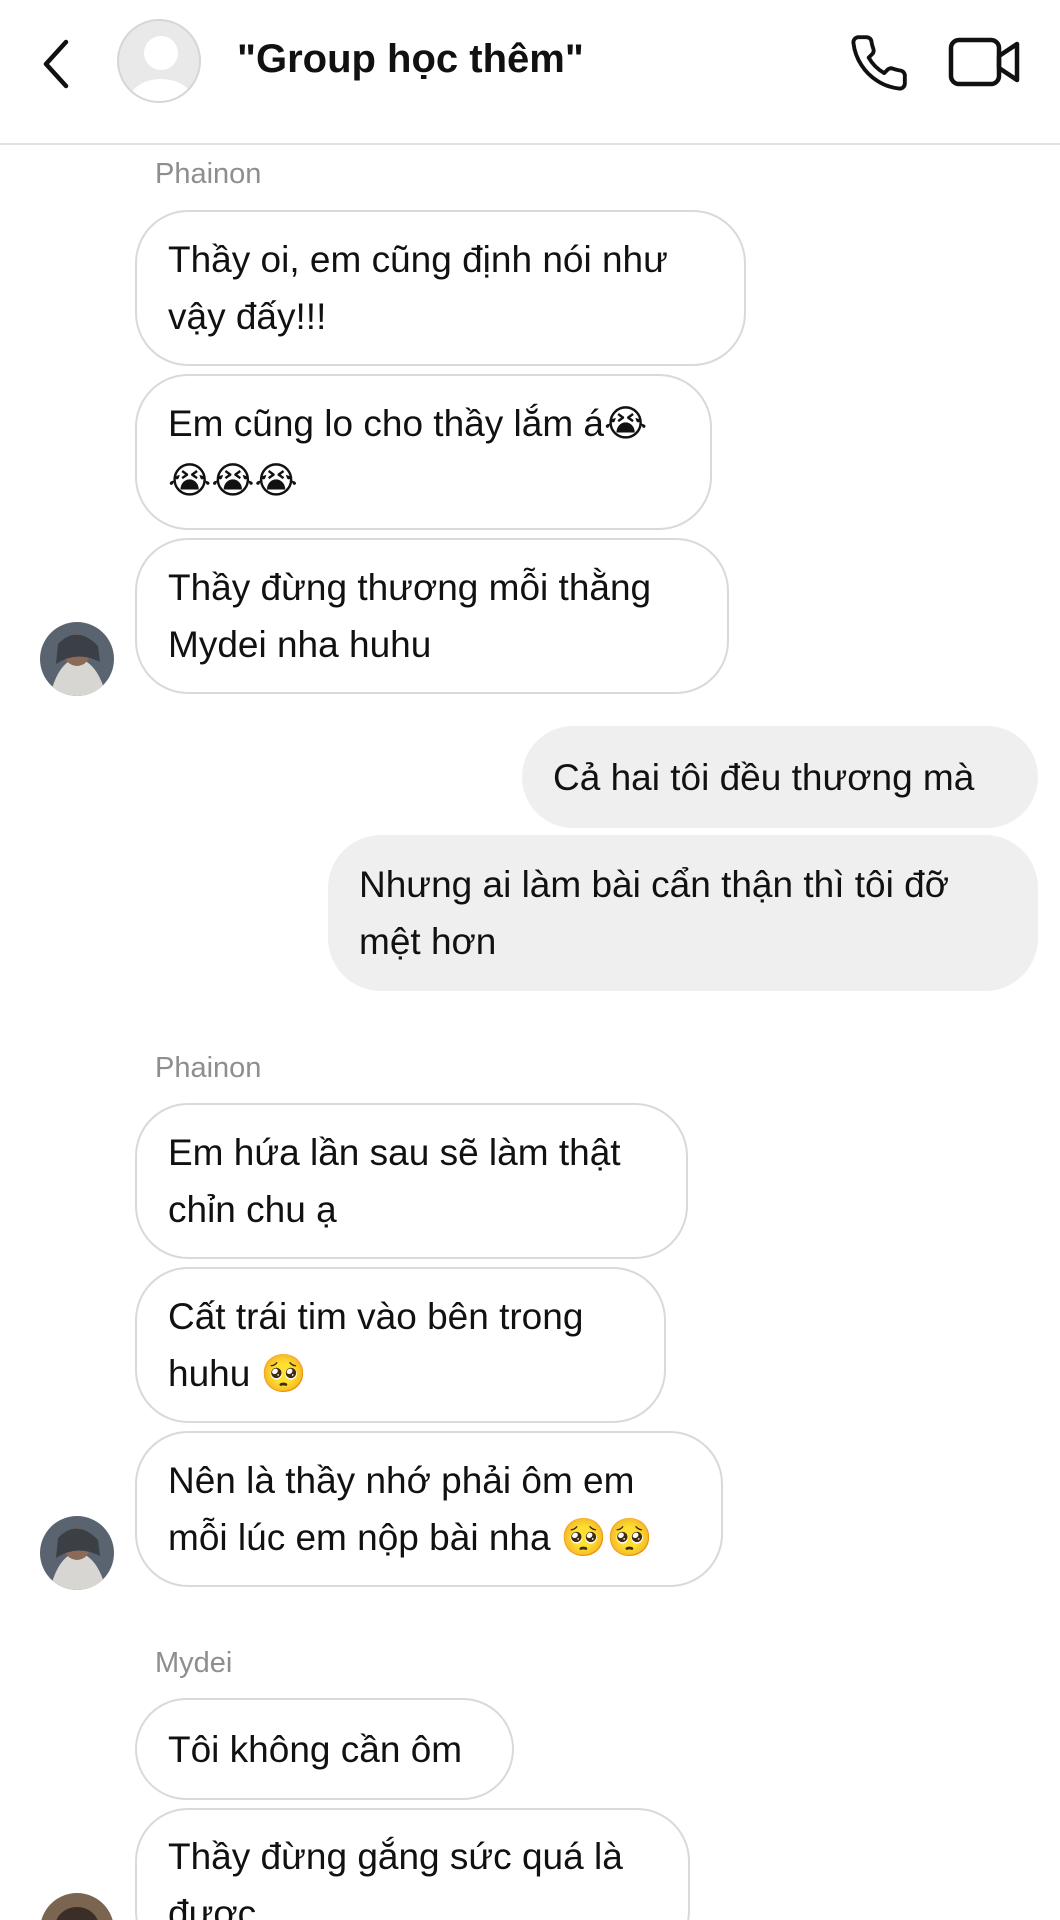  What do you see at coordinates (440, 288) in the screenshot?
I see `incoming-message-bubble: Thầy oi, em cũng định nói như vậy đấy!!!` at bounding box center [440, 288].